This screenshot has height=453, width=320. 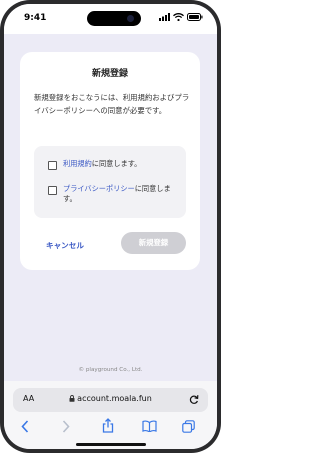 I want to click on browser-bottom-bar: AA account.moala.fun, so click(x=110, y=415).